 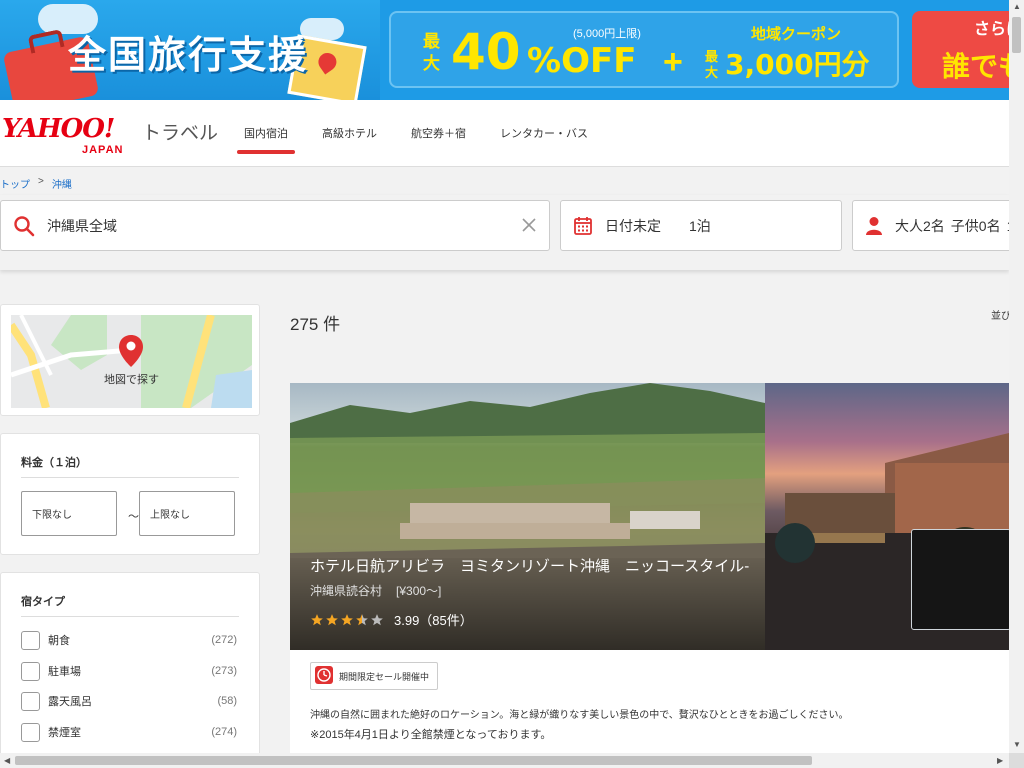 What do you see at coordinates (583, 226) in the screenshot?
I see `calendar-icon` at bounding box center [583, 226].